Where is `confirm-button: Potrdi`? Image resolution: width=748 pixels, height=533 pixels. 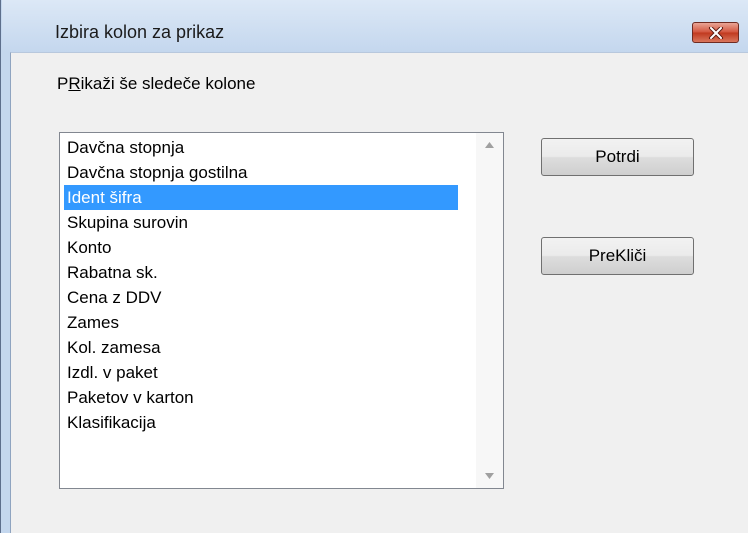
confirm-button: Potrdi is located at coordinates (617, 157).